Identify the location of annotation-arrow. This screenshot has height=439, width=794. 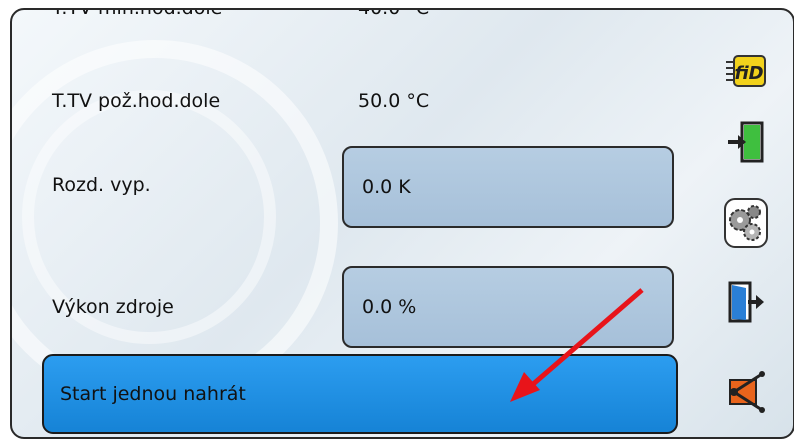
(577, 345).